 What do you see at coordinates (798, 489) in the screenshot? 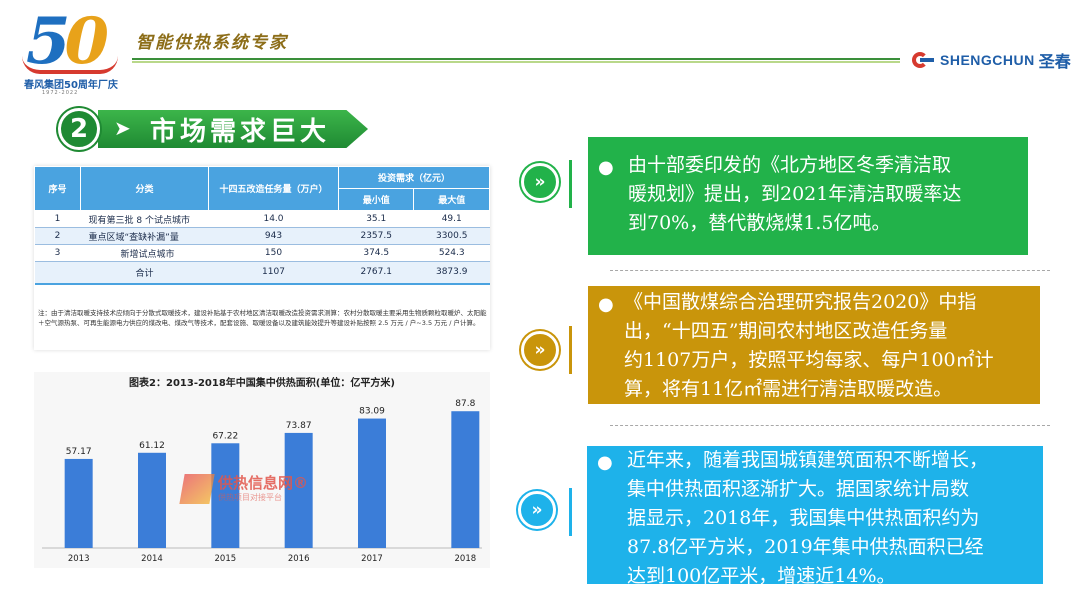
I see `panel-3-line: 集中供热面积逐渐扩大。据国家统计局数` at bounding box center [798, 489].